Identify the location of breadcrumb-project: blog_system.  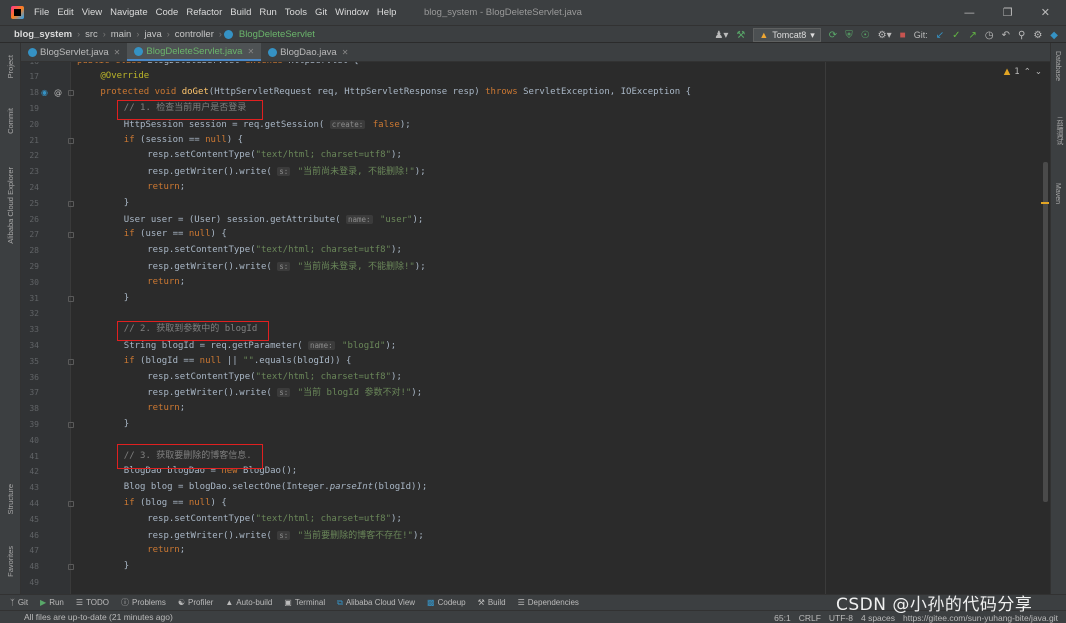
(37, 34).